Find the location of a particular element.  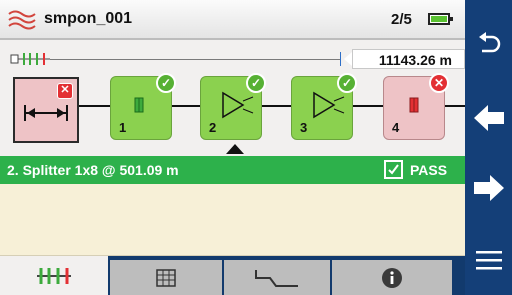

signal-waves-icon is located at coordinates (22, 20).